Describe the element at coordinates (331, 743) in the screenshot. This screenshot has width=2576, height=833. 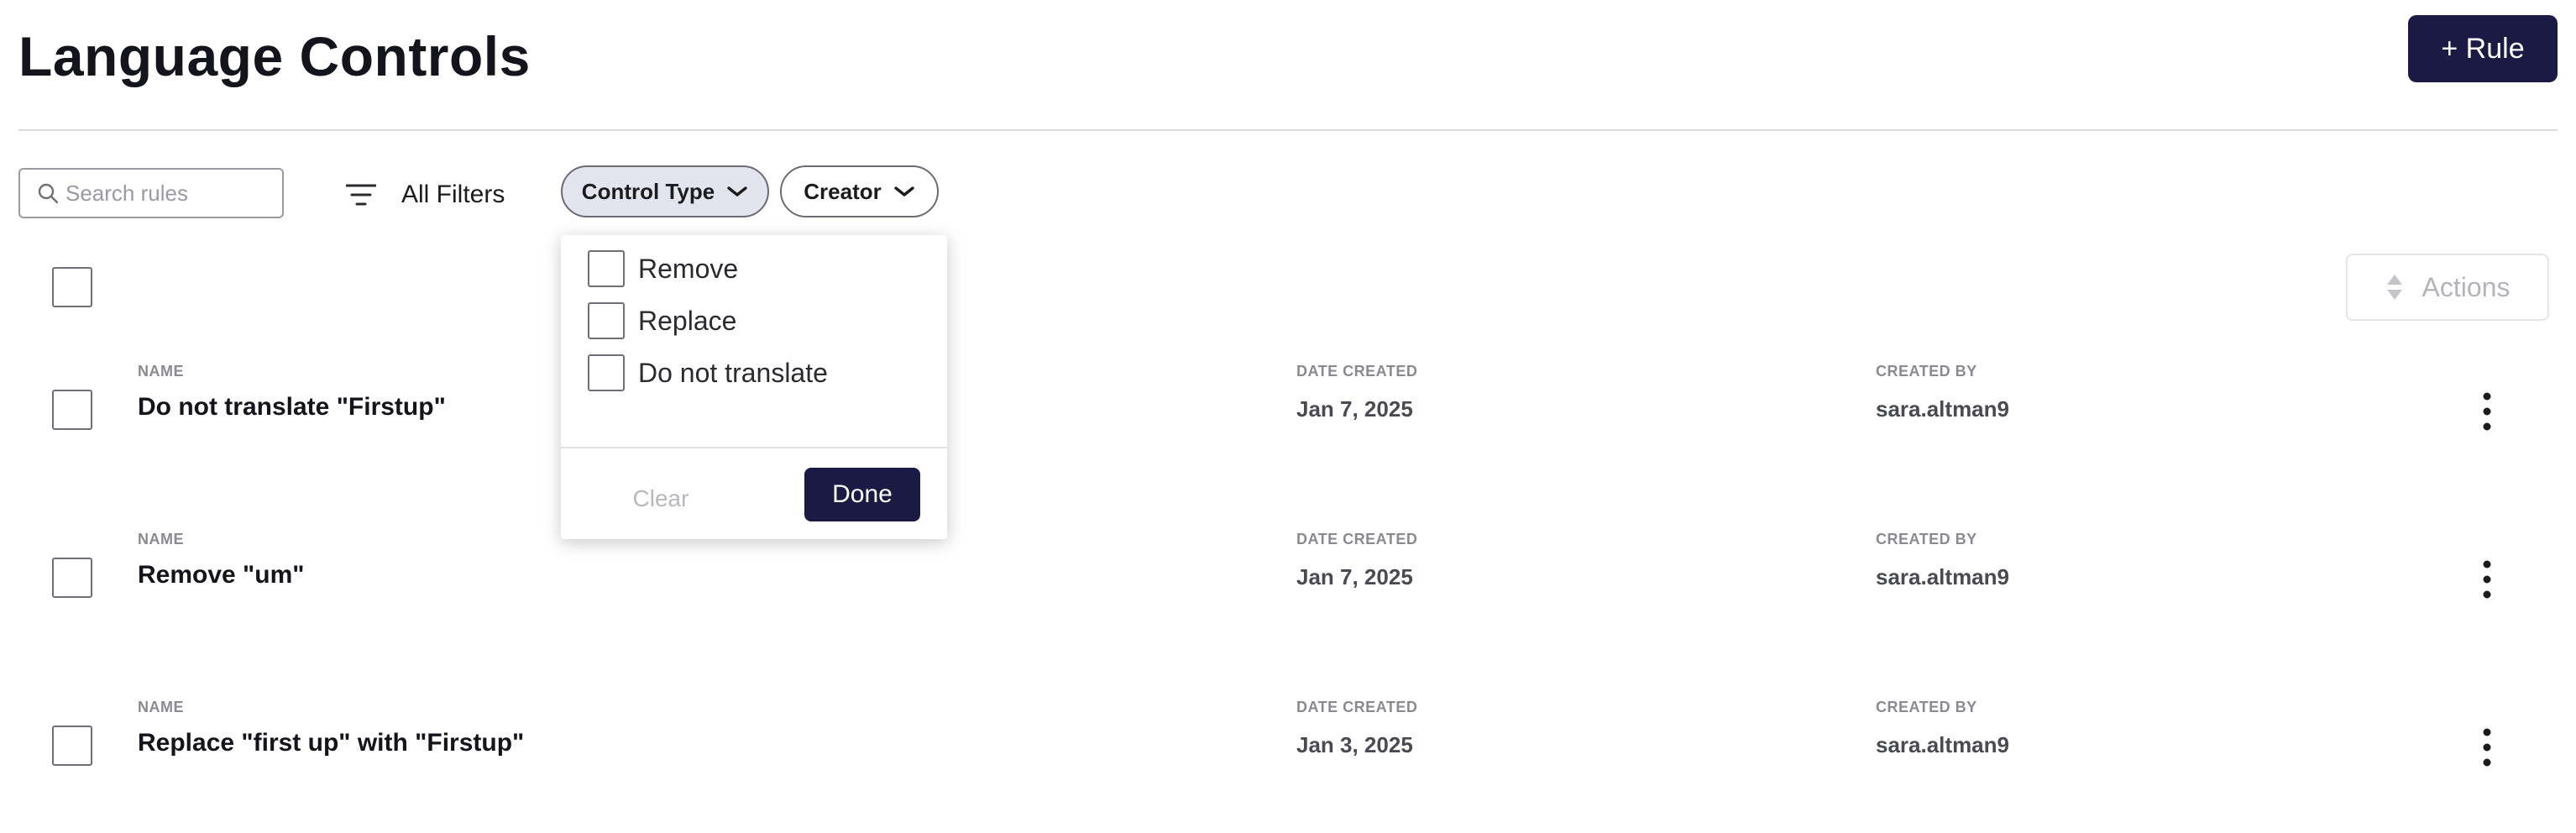
I see `rule-name: Replace "first up" with "Firstup"` at that location.